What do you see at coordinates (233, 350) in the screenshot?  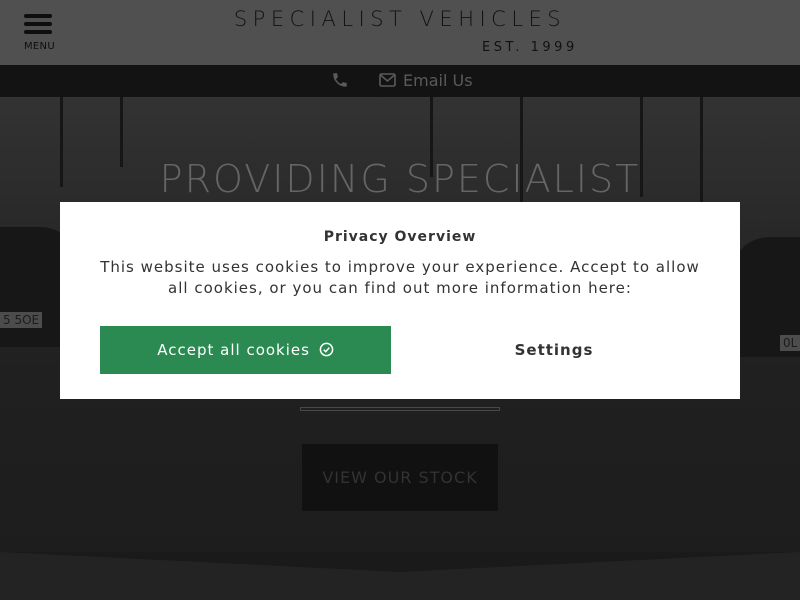 I see `accept-label: Accept all cookies` at bounding box center [233, 350].